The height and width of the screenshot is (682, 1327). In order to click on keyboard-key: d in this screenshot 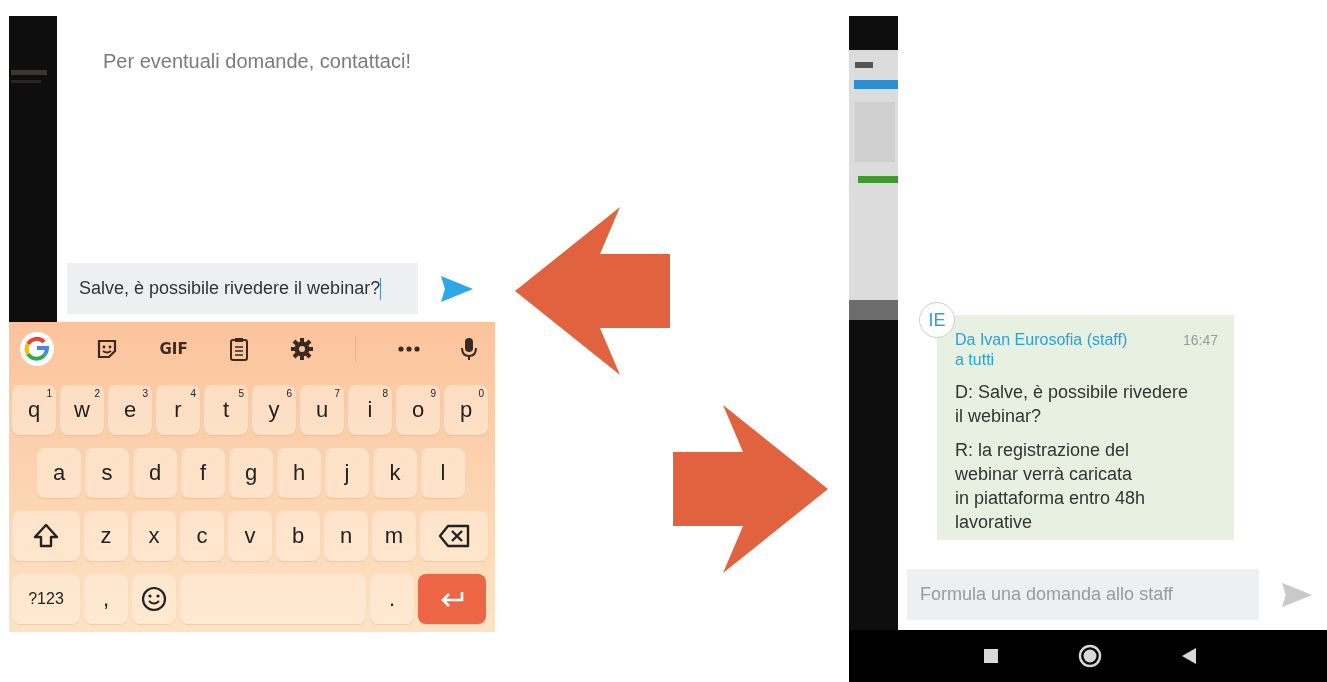, I will do `click(155, 473)`.